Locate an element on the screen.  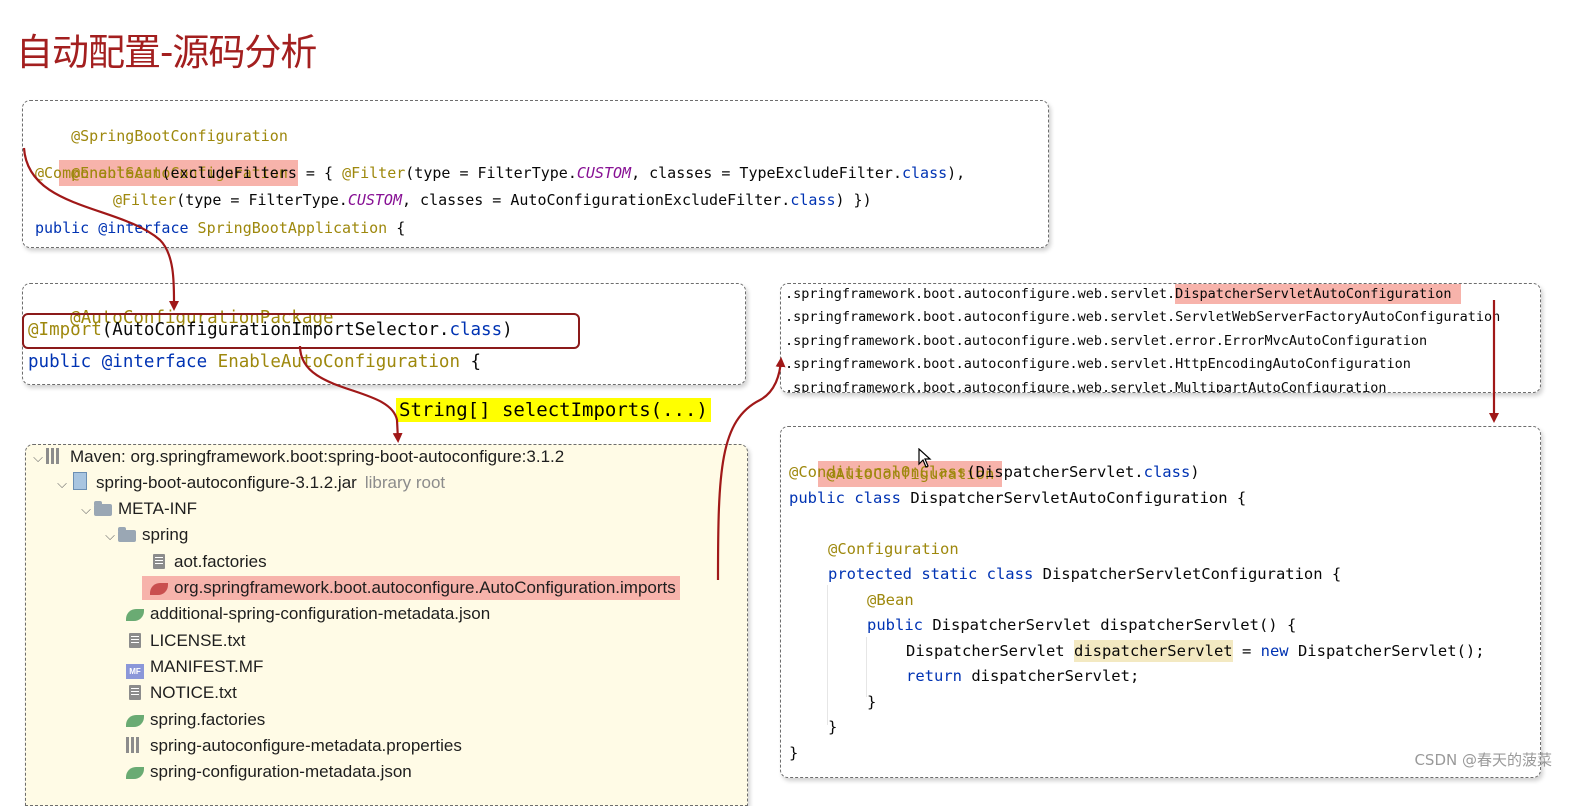
tree-row-meta-inf: ⌵ META-INF is located at coordinates (137, 509).